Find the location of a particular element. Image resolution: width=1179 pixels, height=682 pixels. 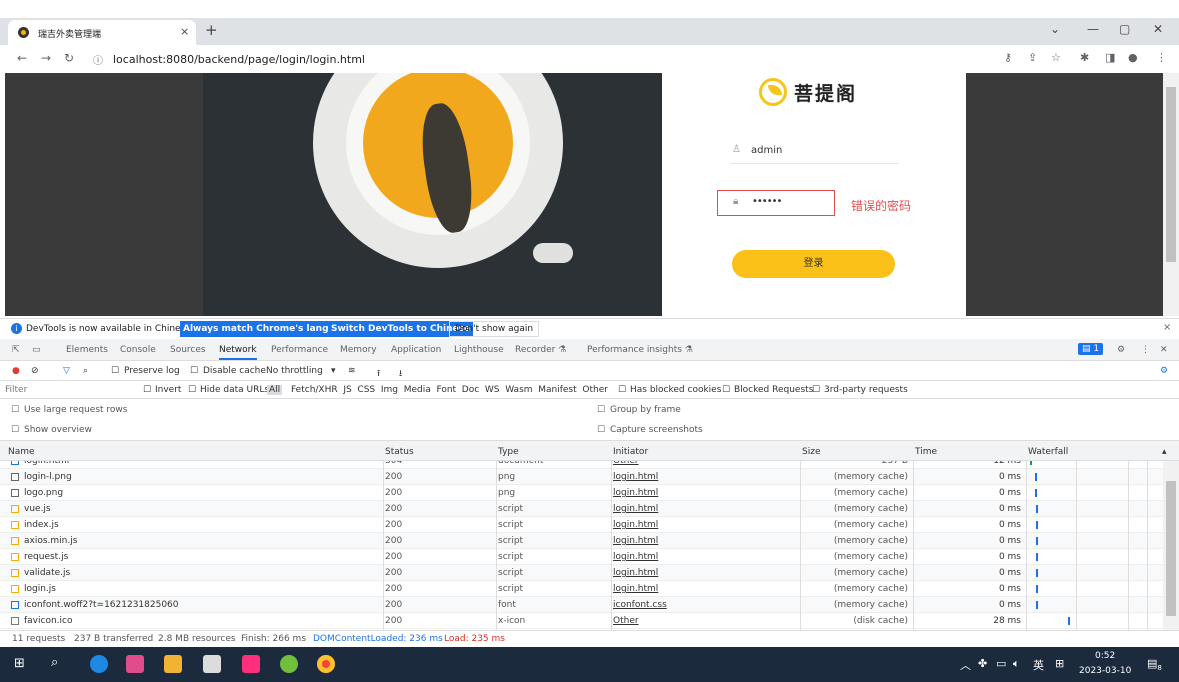

tray-chevron-icon: ︿ is located at coordinates (965, 665).